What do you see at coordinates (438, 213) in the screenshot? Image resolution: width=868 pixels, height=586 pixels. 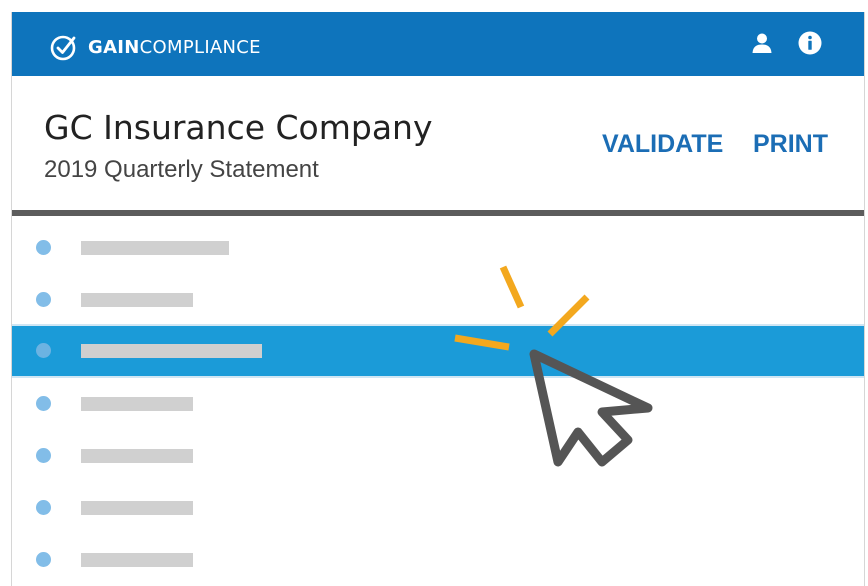 I see `header-divider` at bounding box center [438, 213].